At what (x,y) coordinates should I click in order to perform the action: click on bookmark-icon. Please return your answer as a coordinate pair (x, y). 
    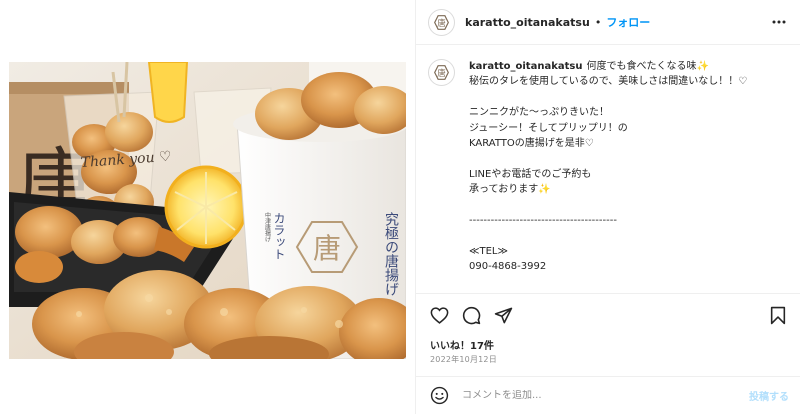
    Looking at the image, I should click on (778, 316).